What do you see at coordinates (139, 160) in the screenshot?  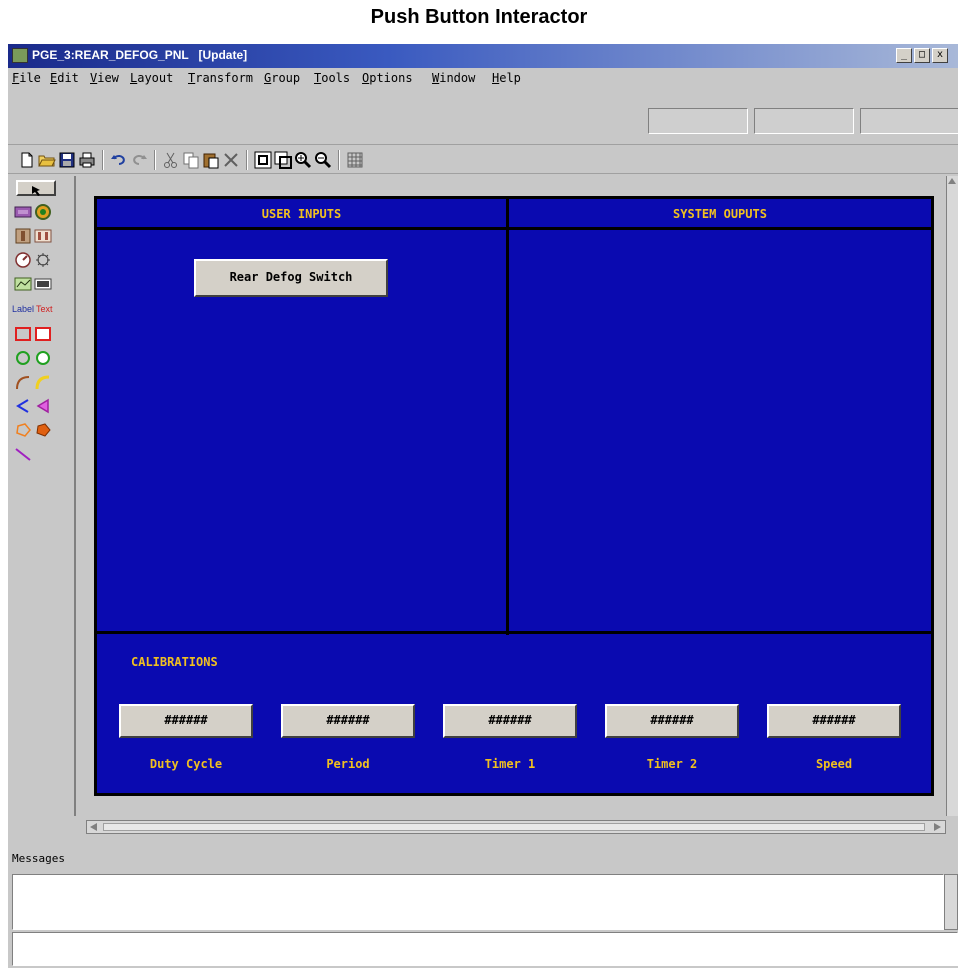 I see `redo-icon` at bounding box center [139, 160].